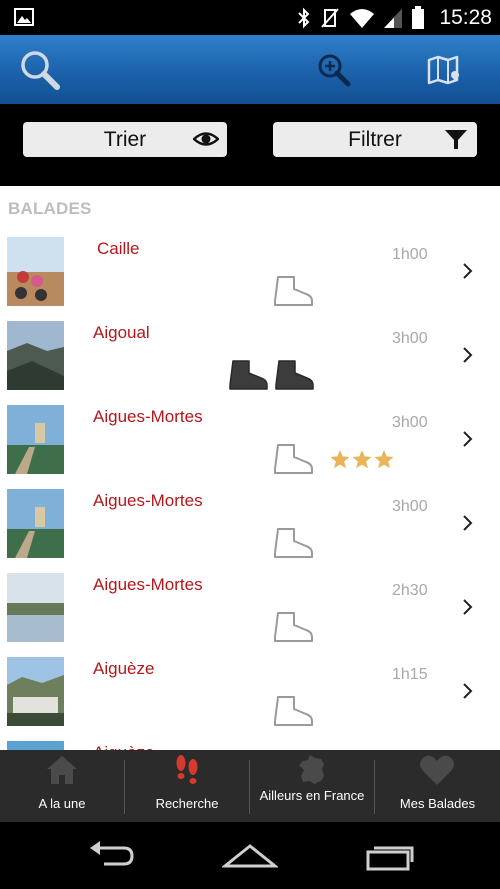 This screenshot has width=500, height=889. I want to click on walk-duration: 1h15, so click(410, 674).